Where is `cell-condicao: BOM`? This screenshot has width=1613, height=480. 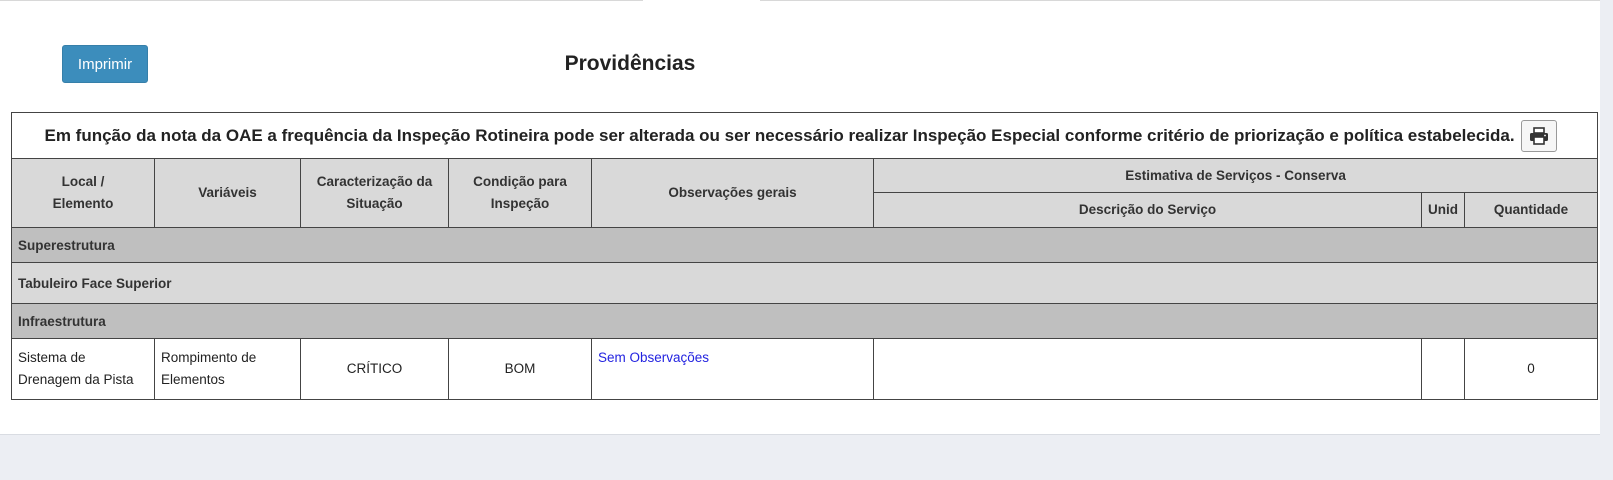 cell-condicao: BOM is located at coordinates (520, 369).